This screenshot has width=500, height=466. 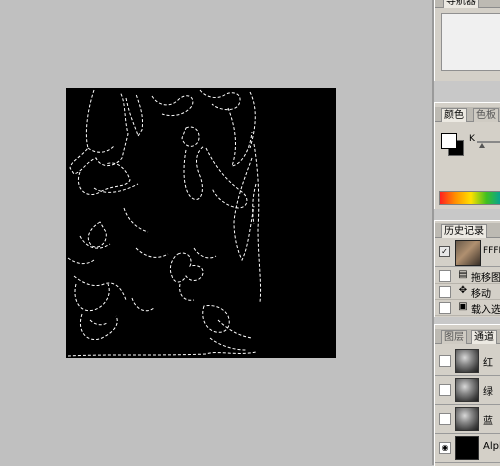 I want to click on navigator-tabbar: 导航器, so click(x=467, y=4).